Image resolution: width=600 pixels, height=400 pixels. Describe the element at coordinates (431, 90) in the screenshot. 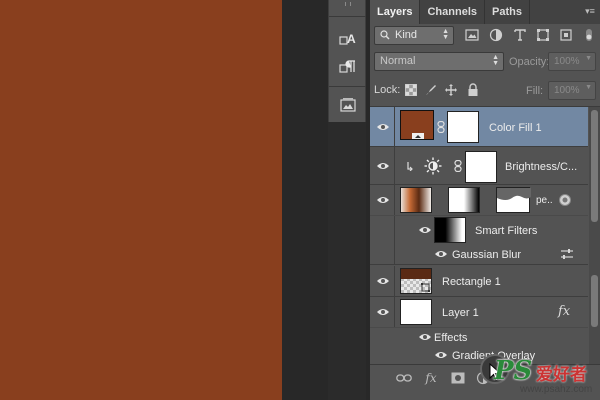

I see `lock-image-icon` at that location.